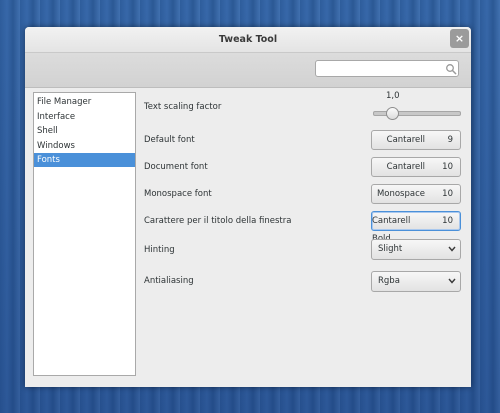  What do you see at coordinates (84, 131) in the screenshot?
I see `sidebar-item-shell: Shell` at bounding box center [84, 131].